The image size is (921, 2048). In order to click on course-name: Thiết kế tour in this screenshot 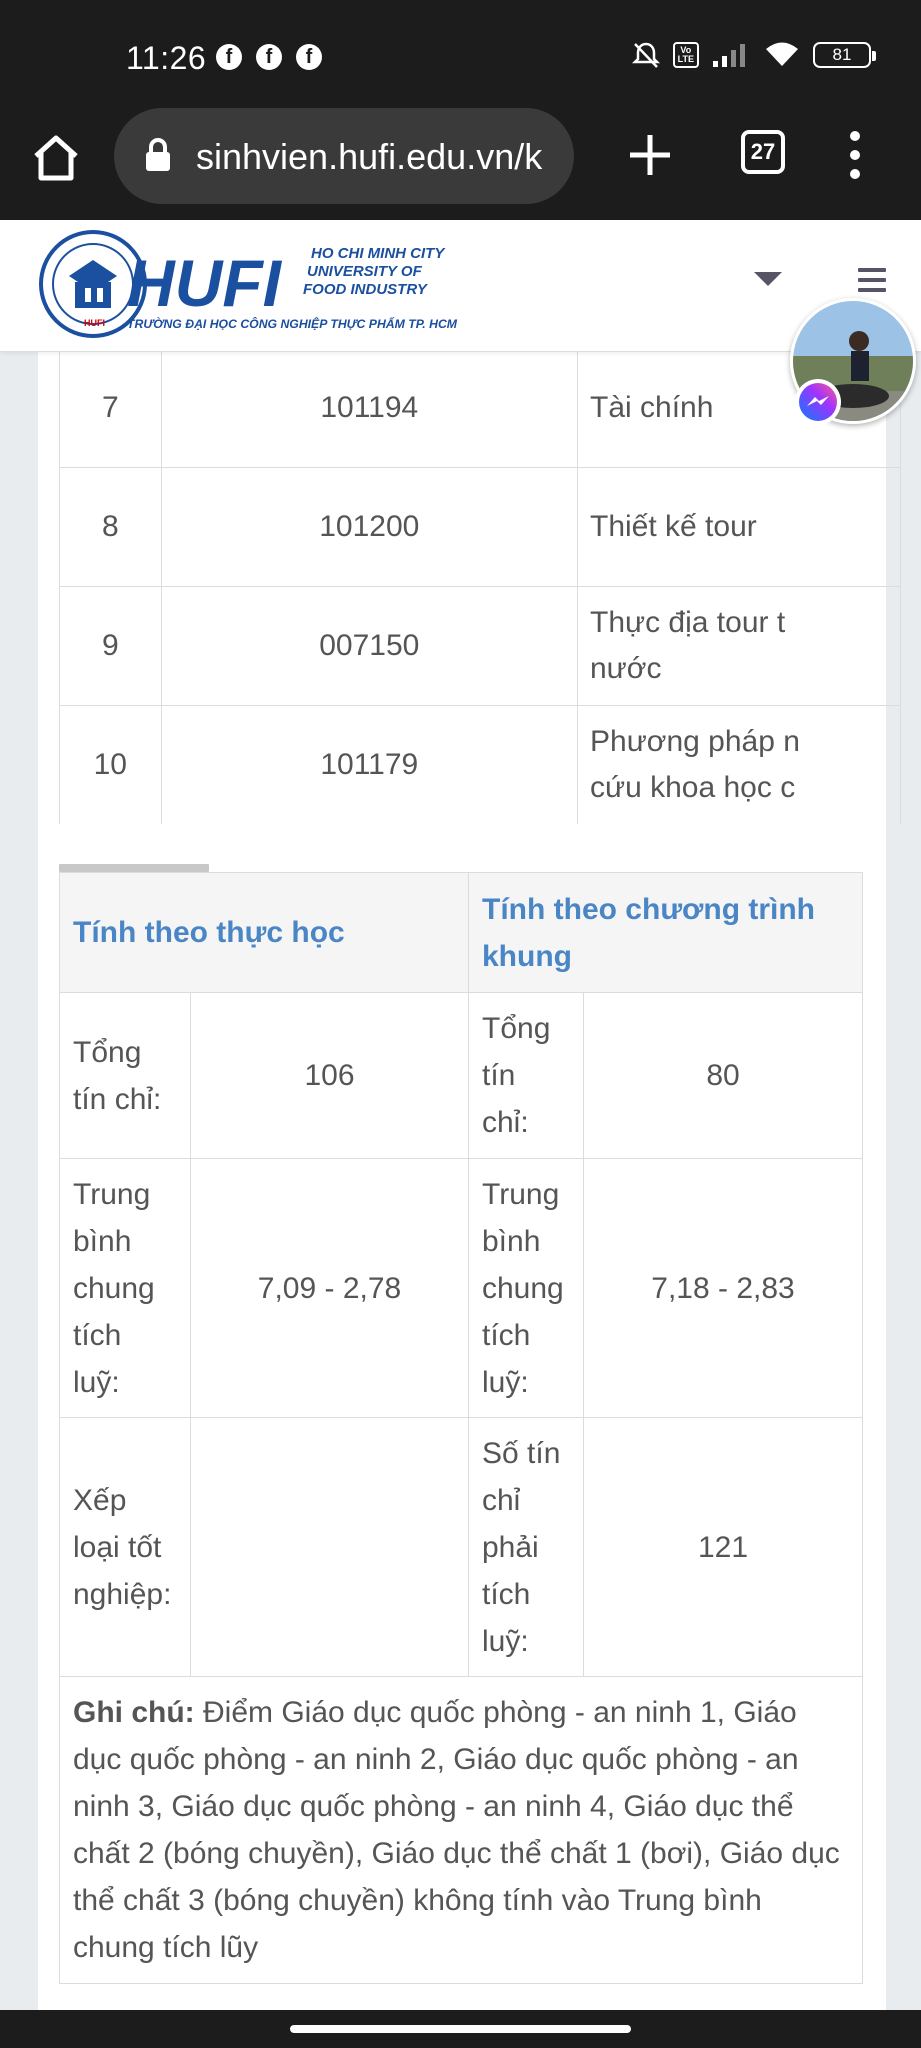, I will do `click(739, 527)`.